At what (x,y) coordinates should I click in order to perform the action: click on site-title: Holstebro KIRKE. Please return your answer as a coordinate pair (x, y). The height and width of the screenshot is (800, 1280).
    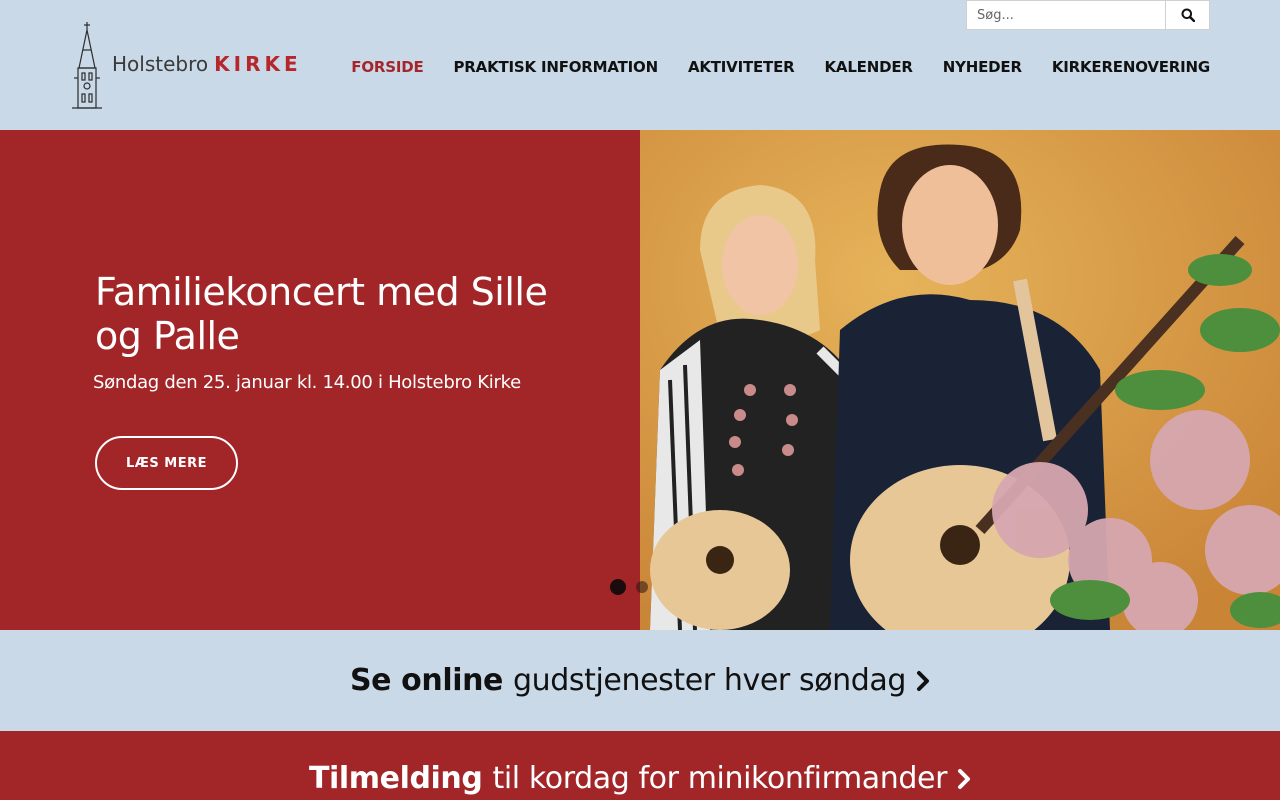
    Looking at the image, I should click on (207, 64).